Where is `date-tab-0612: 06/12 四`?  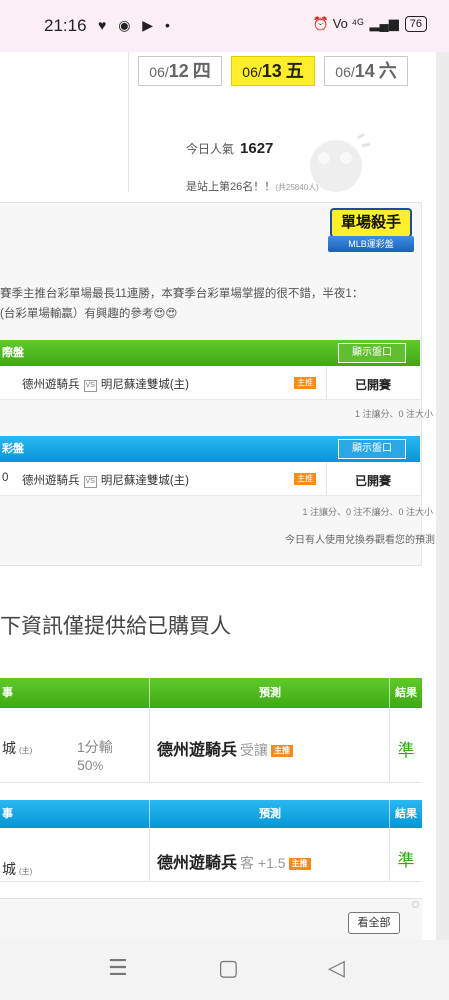 date-tab-0612: 06/12 四 is located at coordinates (180, 71).